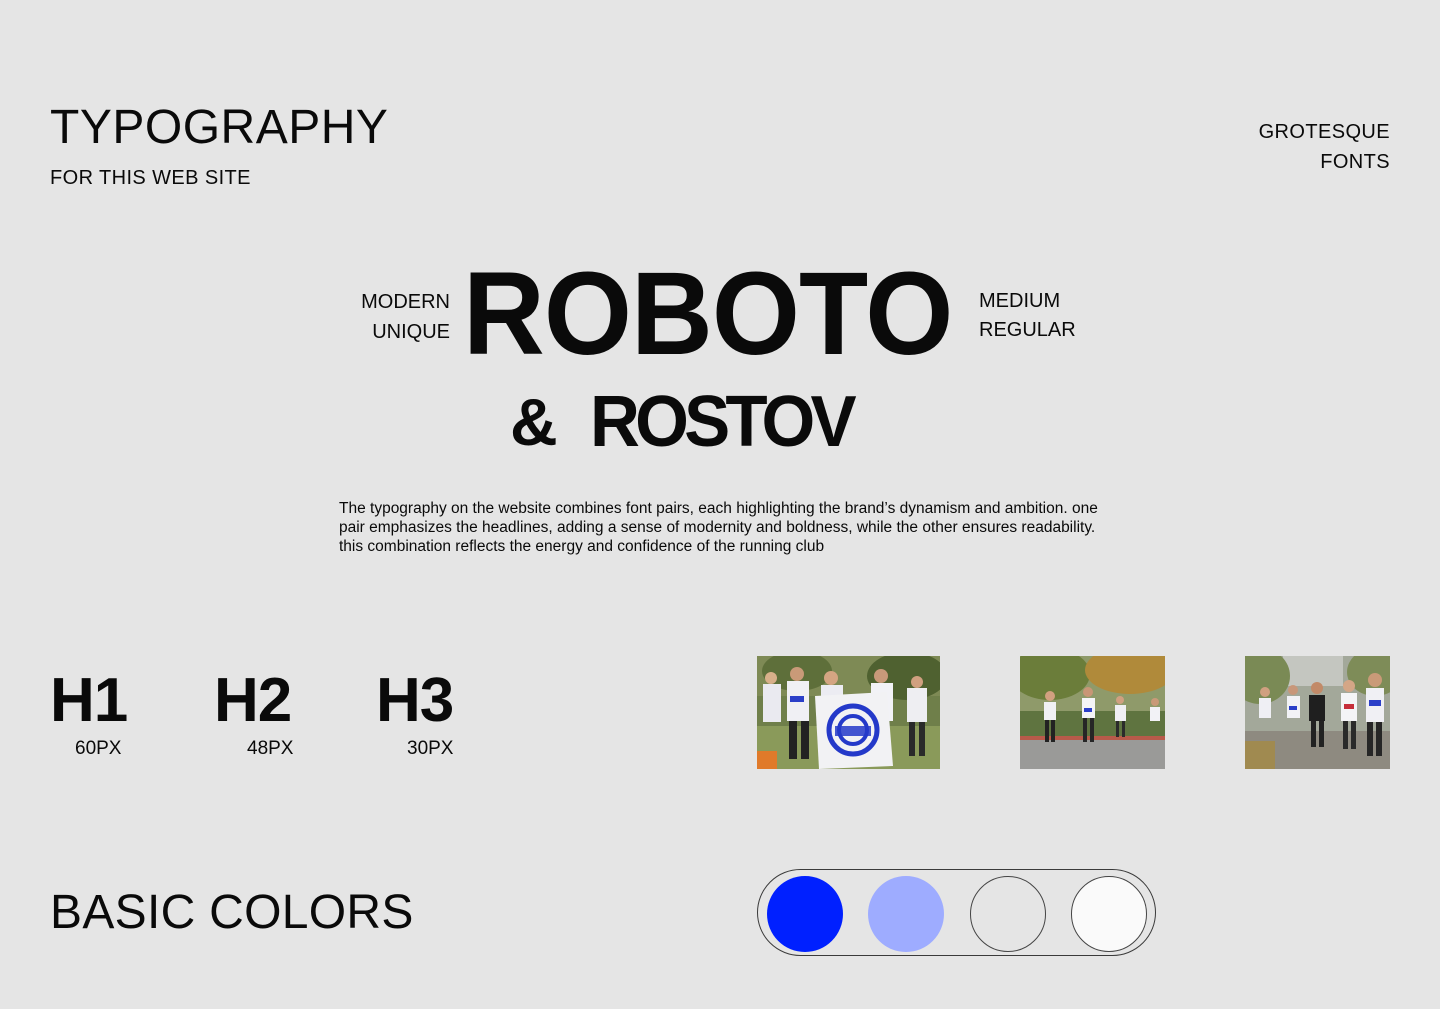 The height and width of the screenshot is (1009, 1440). I want to click on heading-sample-h1: H1 60PX, so click(105, 713).